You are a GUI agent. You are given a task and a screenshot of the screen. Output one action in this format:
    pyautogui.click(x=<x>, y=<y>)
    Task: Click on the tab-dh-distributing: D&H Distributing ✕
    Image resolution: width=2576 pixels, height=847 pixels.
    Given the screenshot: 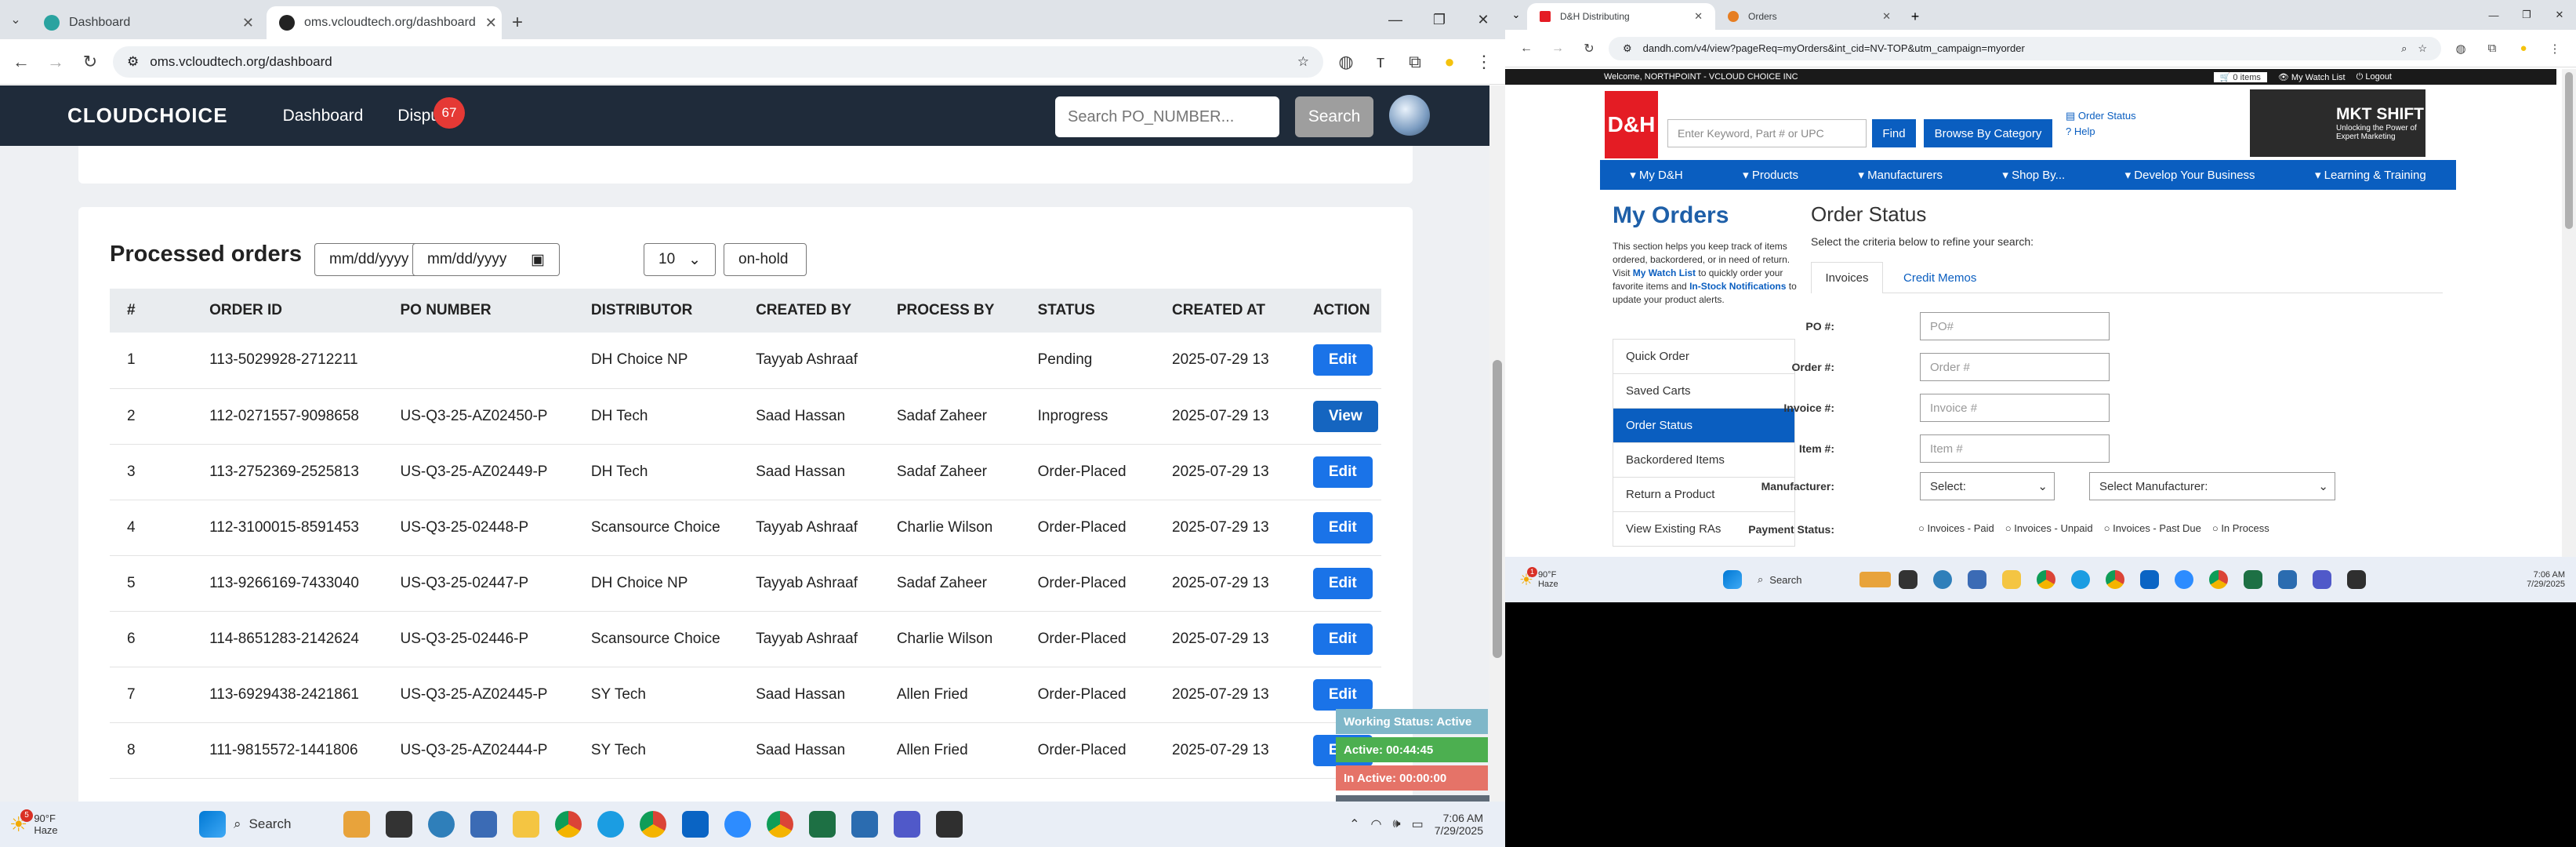 What is the action you would take?
    pyautogui.click(x=1621, y=16)
    